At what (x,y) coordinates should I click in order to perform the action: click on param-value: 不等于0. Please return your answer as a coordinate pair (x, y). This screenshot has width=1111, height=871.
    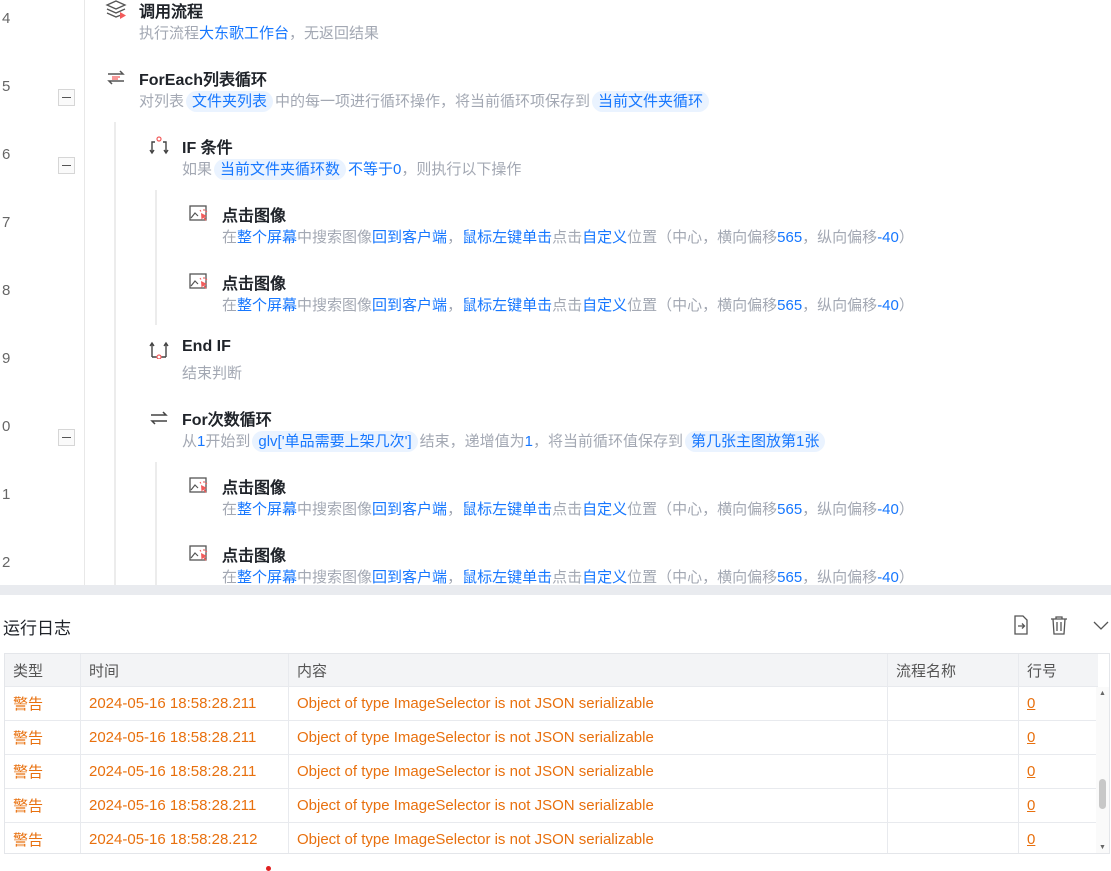
    Looking at the image, I should click on (374, 169).